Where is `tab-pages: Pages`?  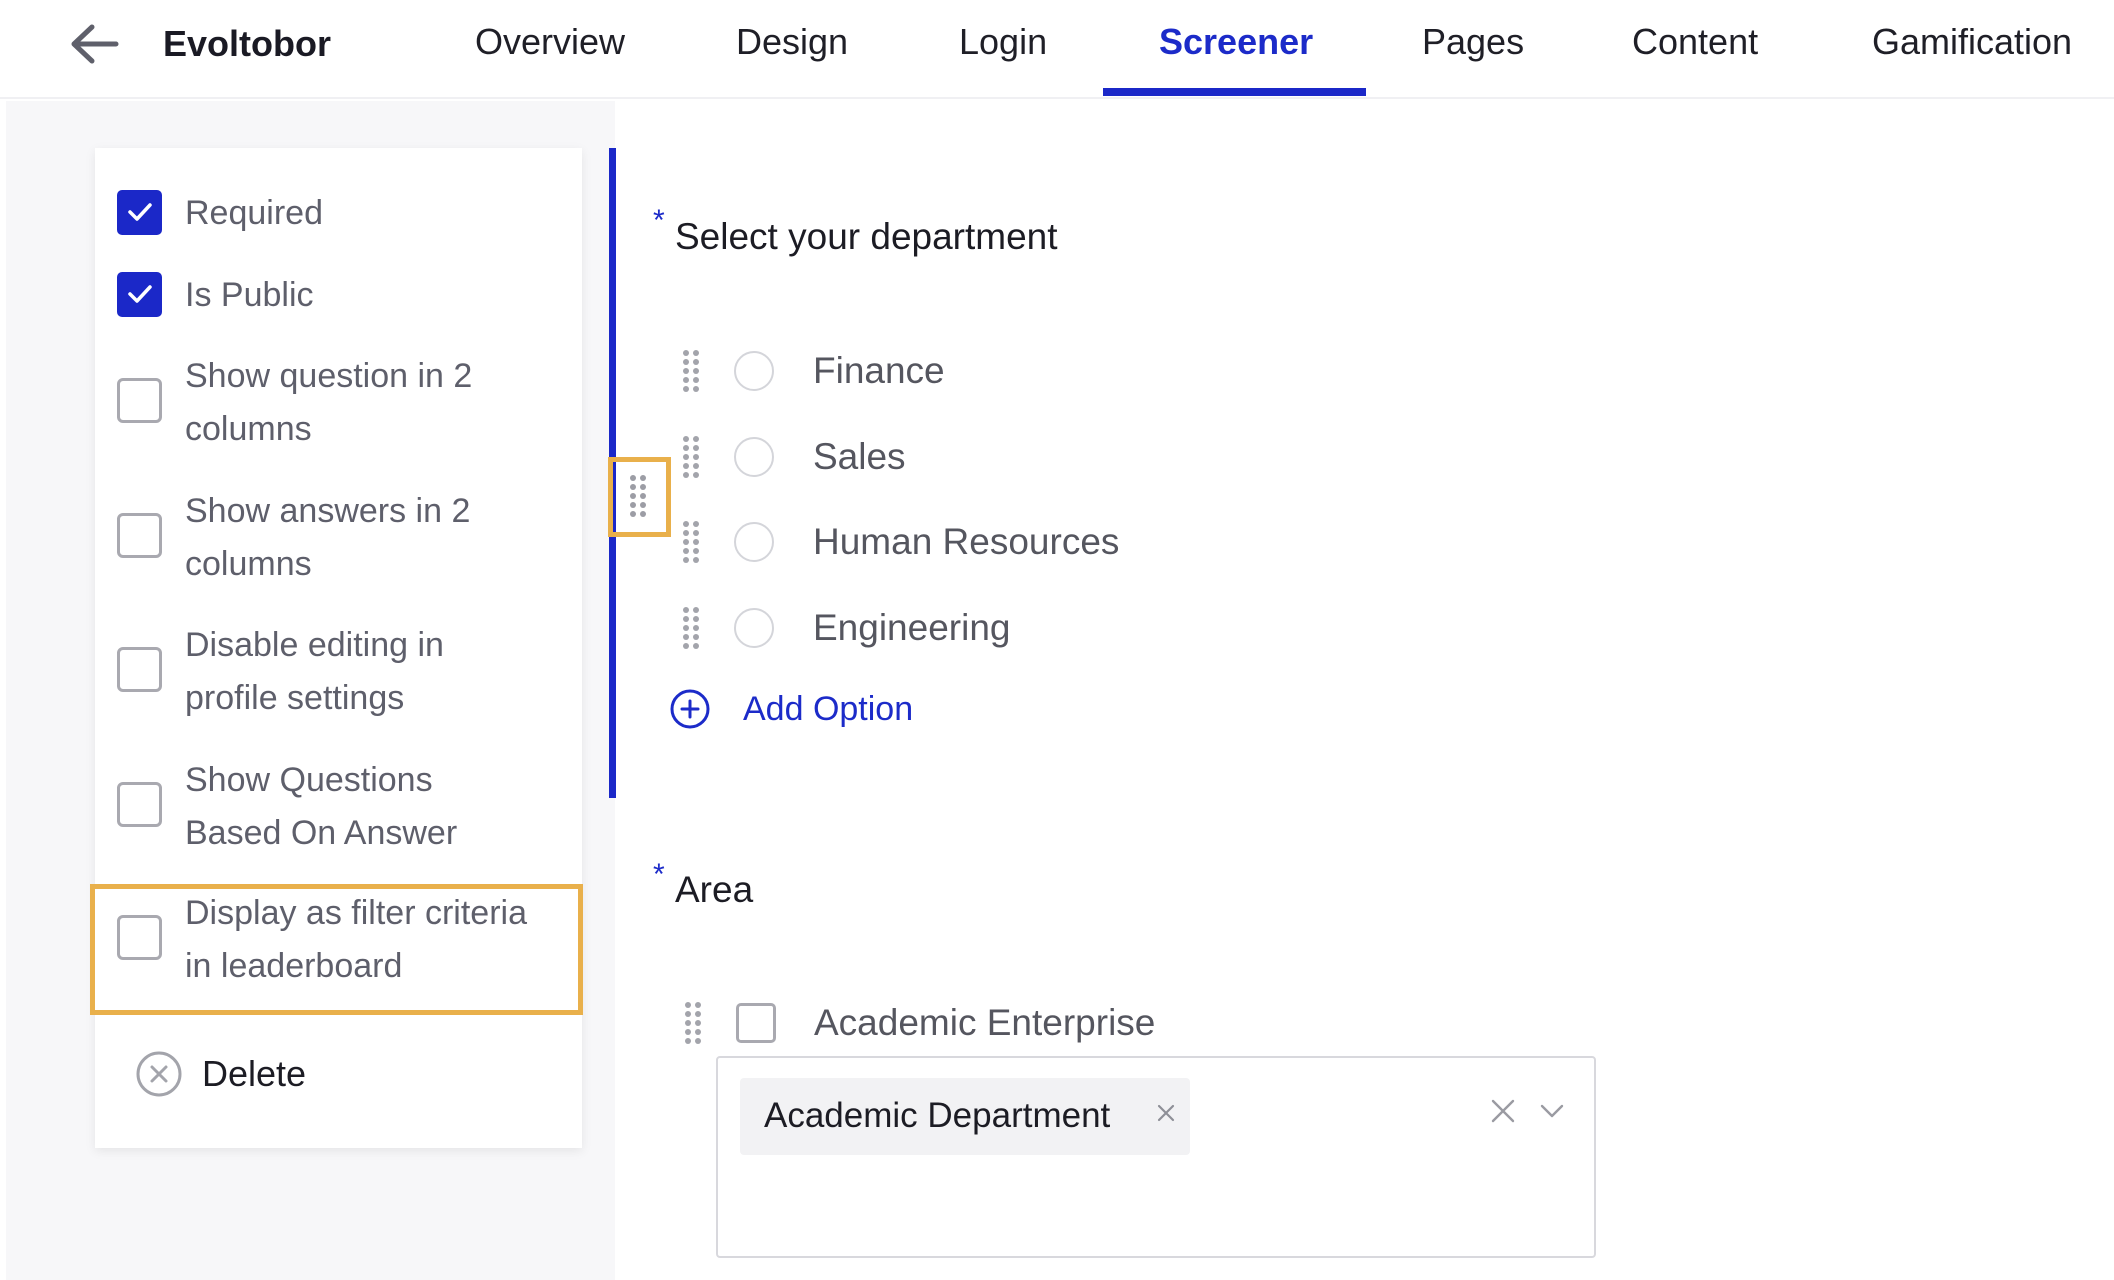 tab-pages: Pages is located at coordinates (1473, 42).